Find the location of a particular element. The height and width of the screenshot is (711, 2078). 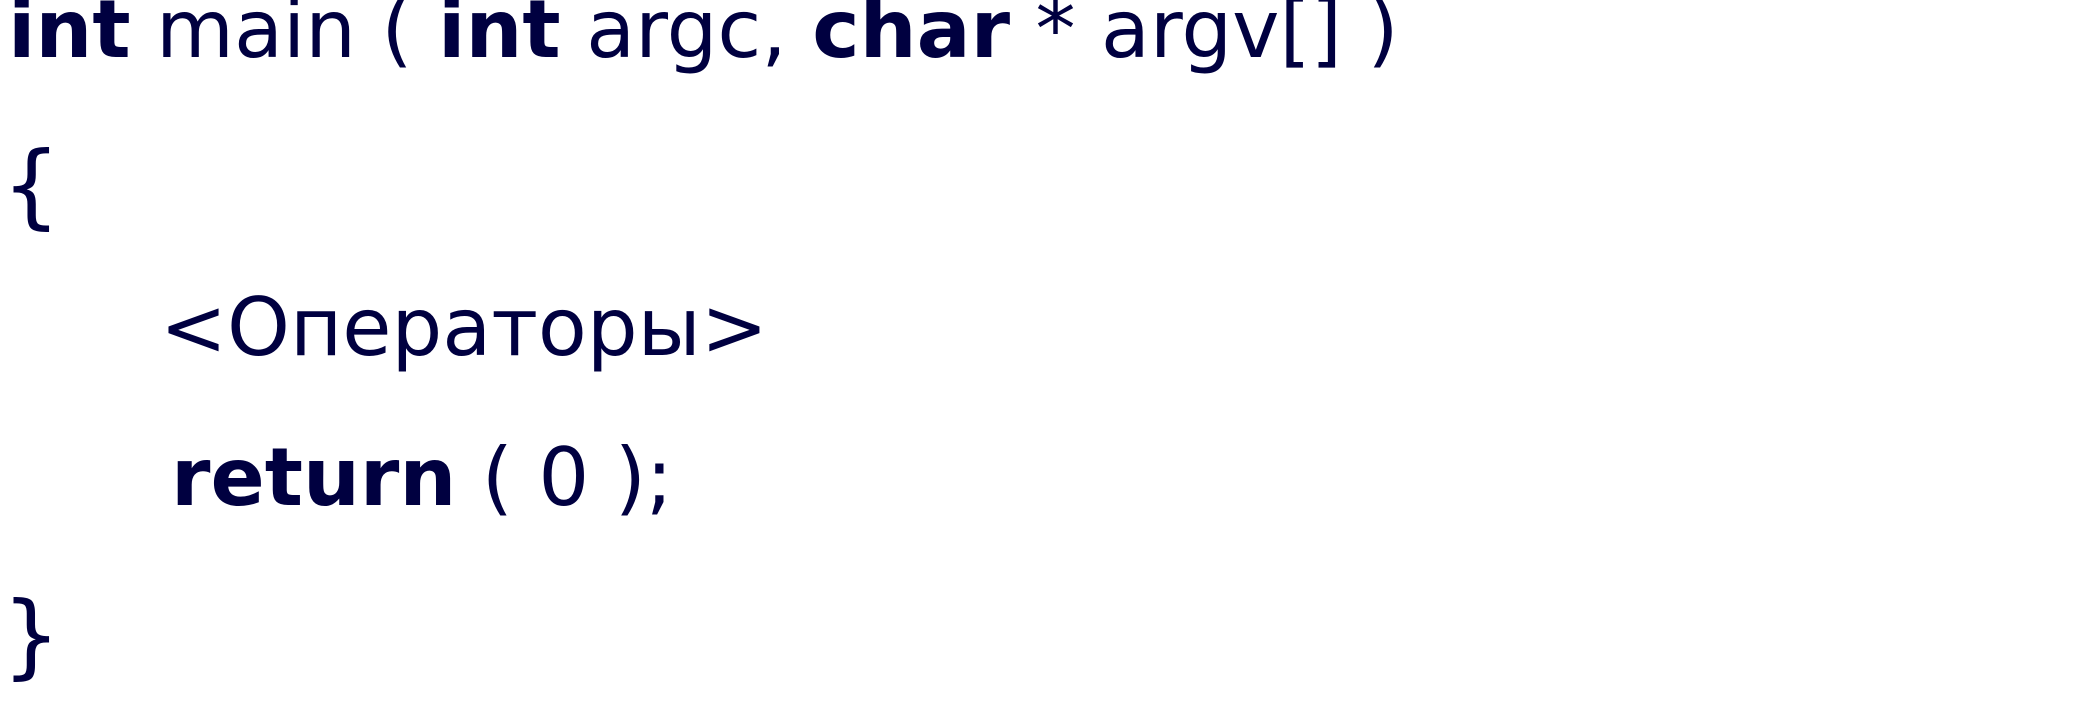

keyword-return: return is located at coordinates (314, 477).